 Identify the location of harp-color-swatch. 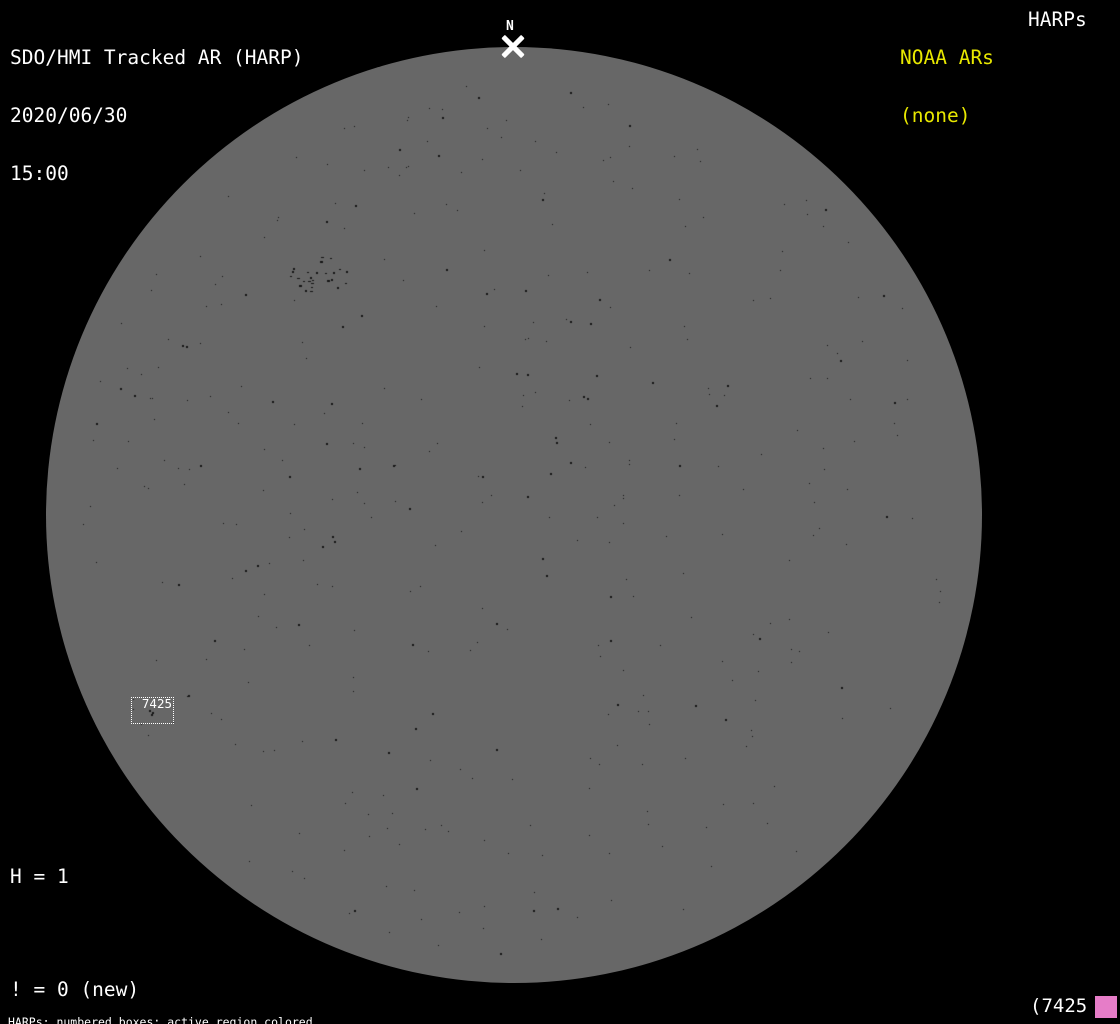
(1106, 1007).